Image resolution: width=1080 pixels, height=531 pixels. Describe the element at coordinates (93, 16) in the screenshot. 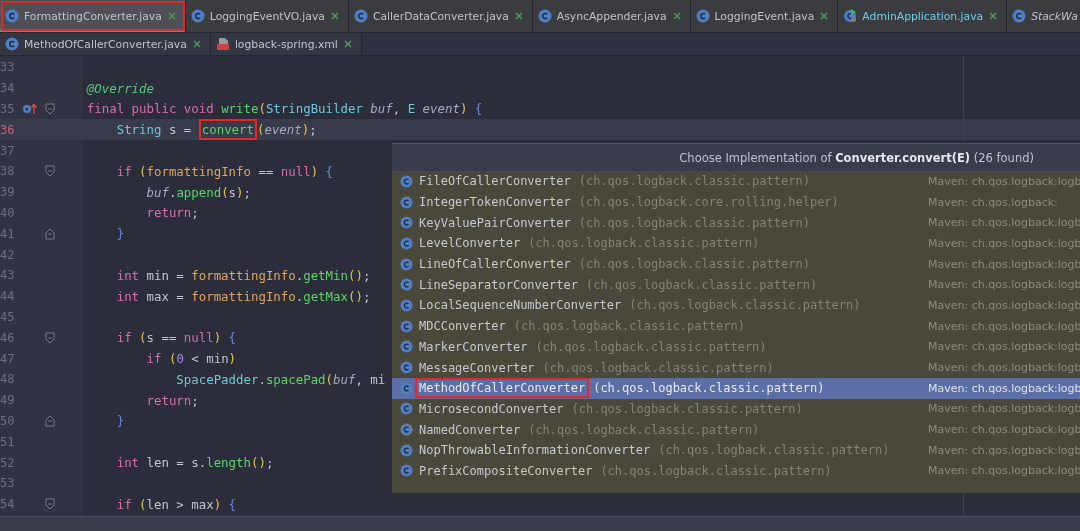

I see `editor-tab: FormattingConverter.java` at that location.